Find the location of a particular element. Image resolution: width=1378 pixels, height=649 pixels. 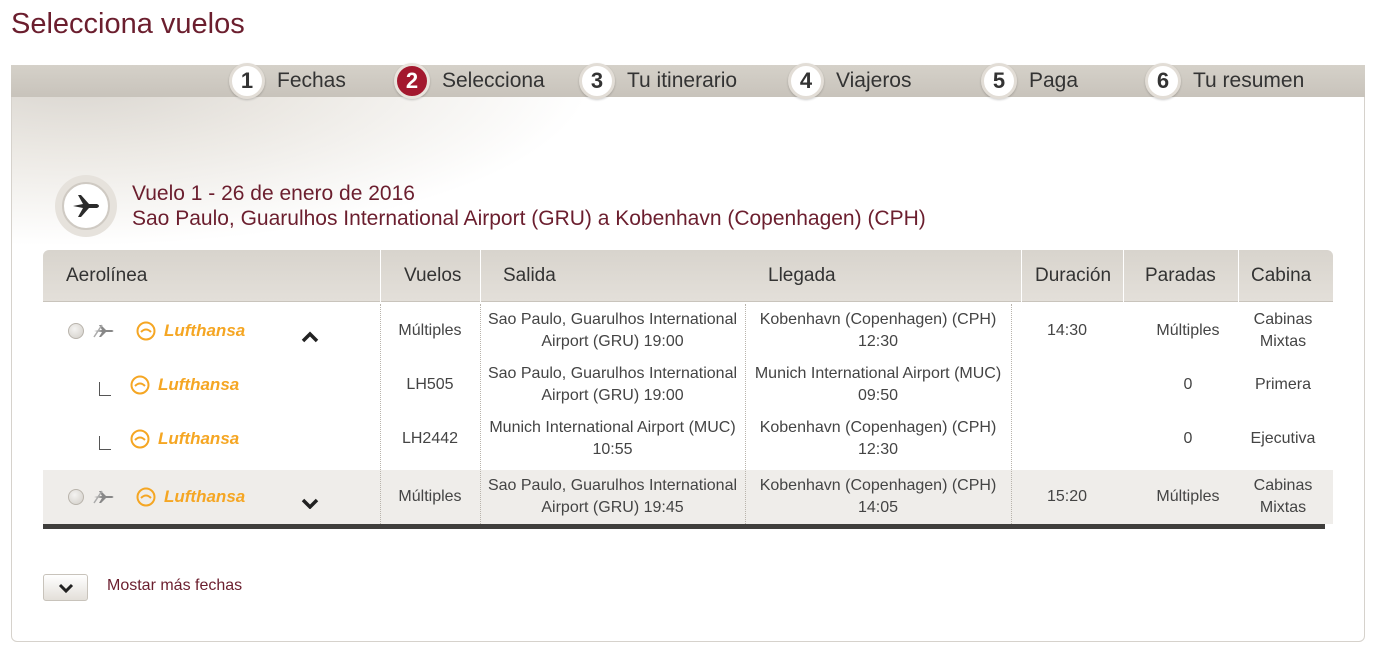

flight-title: Vuelo 1 - 26 de enero de 2016 is located at coordinates (273, 193).